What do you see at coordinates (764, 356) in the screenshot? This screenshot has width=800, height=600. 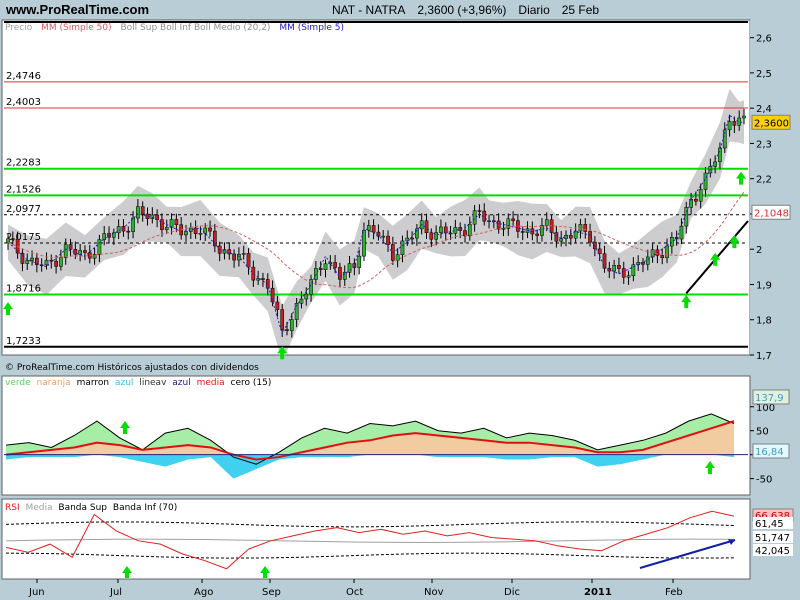 I see `y-tick-label-9: 1,7` at bounding box center [764, 356].